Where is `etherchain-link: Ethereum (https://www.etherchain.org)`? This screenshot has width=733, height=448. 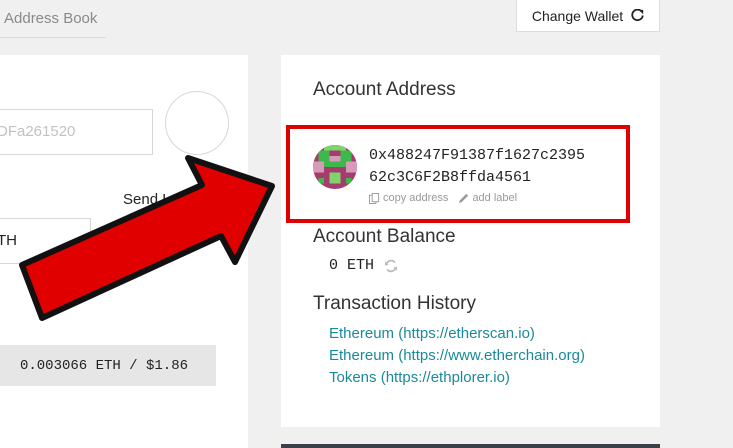
etherchain-link: Ethereum (https://www.etherchain.org) is located at coordinates (457, 356).